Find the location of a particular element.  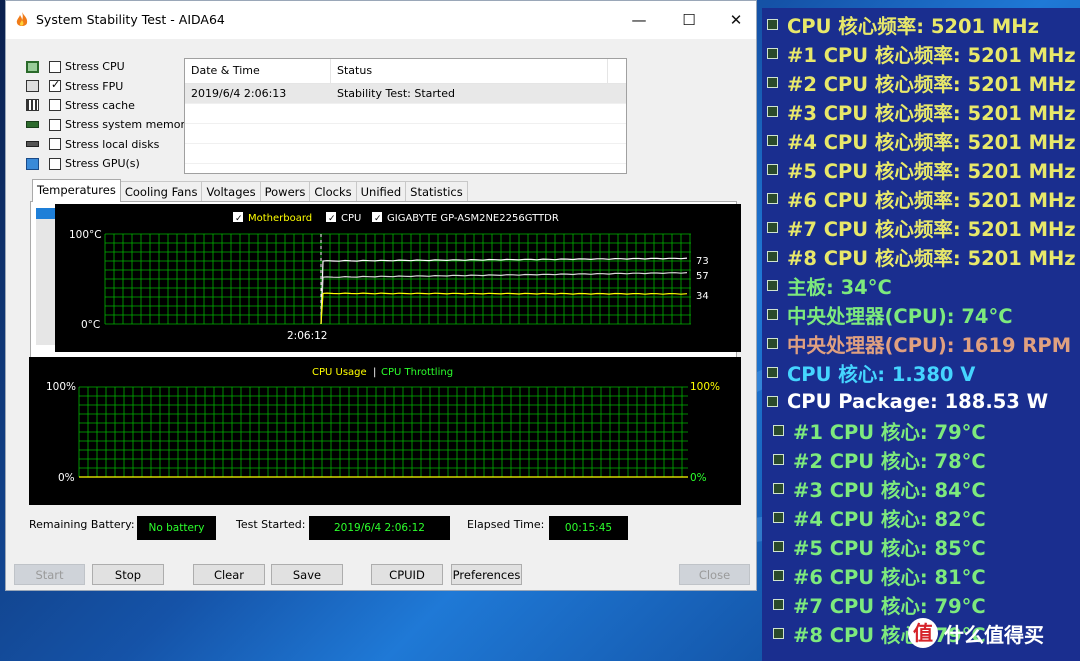

window-title: System Stability Test - AIDA64 is located at coordinates (130, 19).